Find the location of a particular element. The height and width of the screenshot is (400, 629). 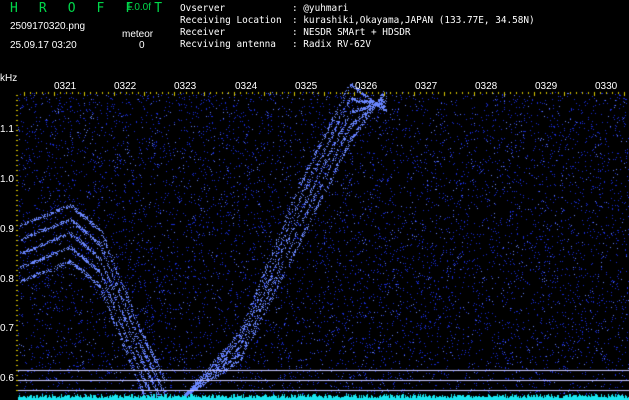

freq-label-0.9: 0.9 is located at coordinates (7, 229).